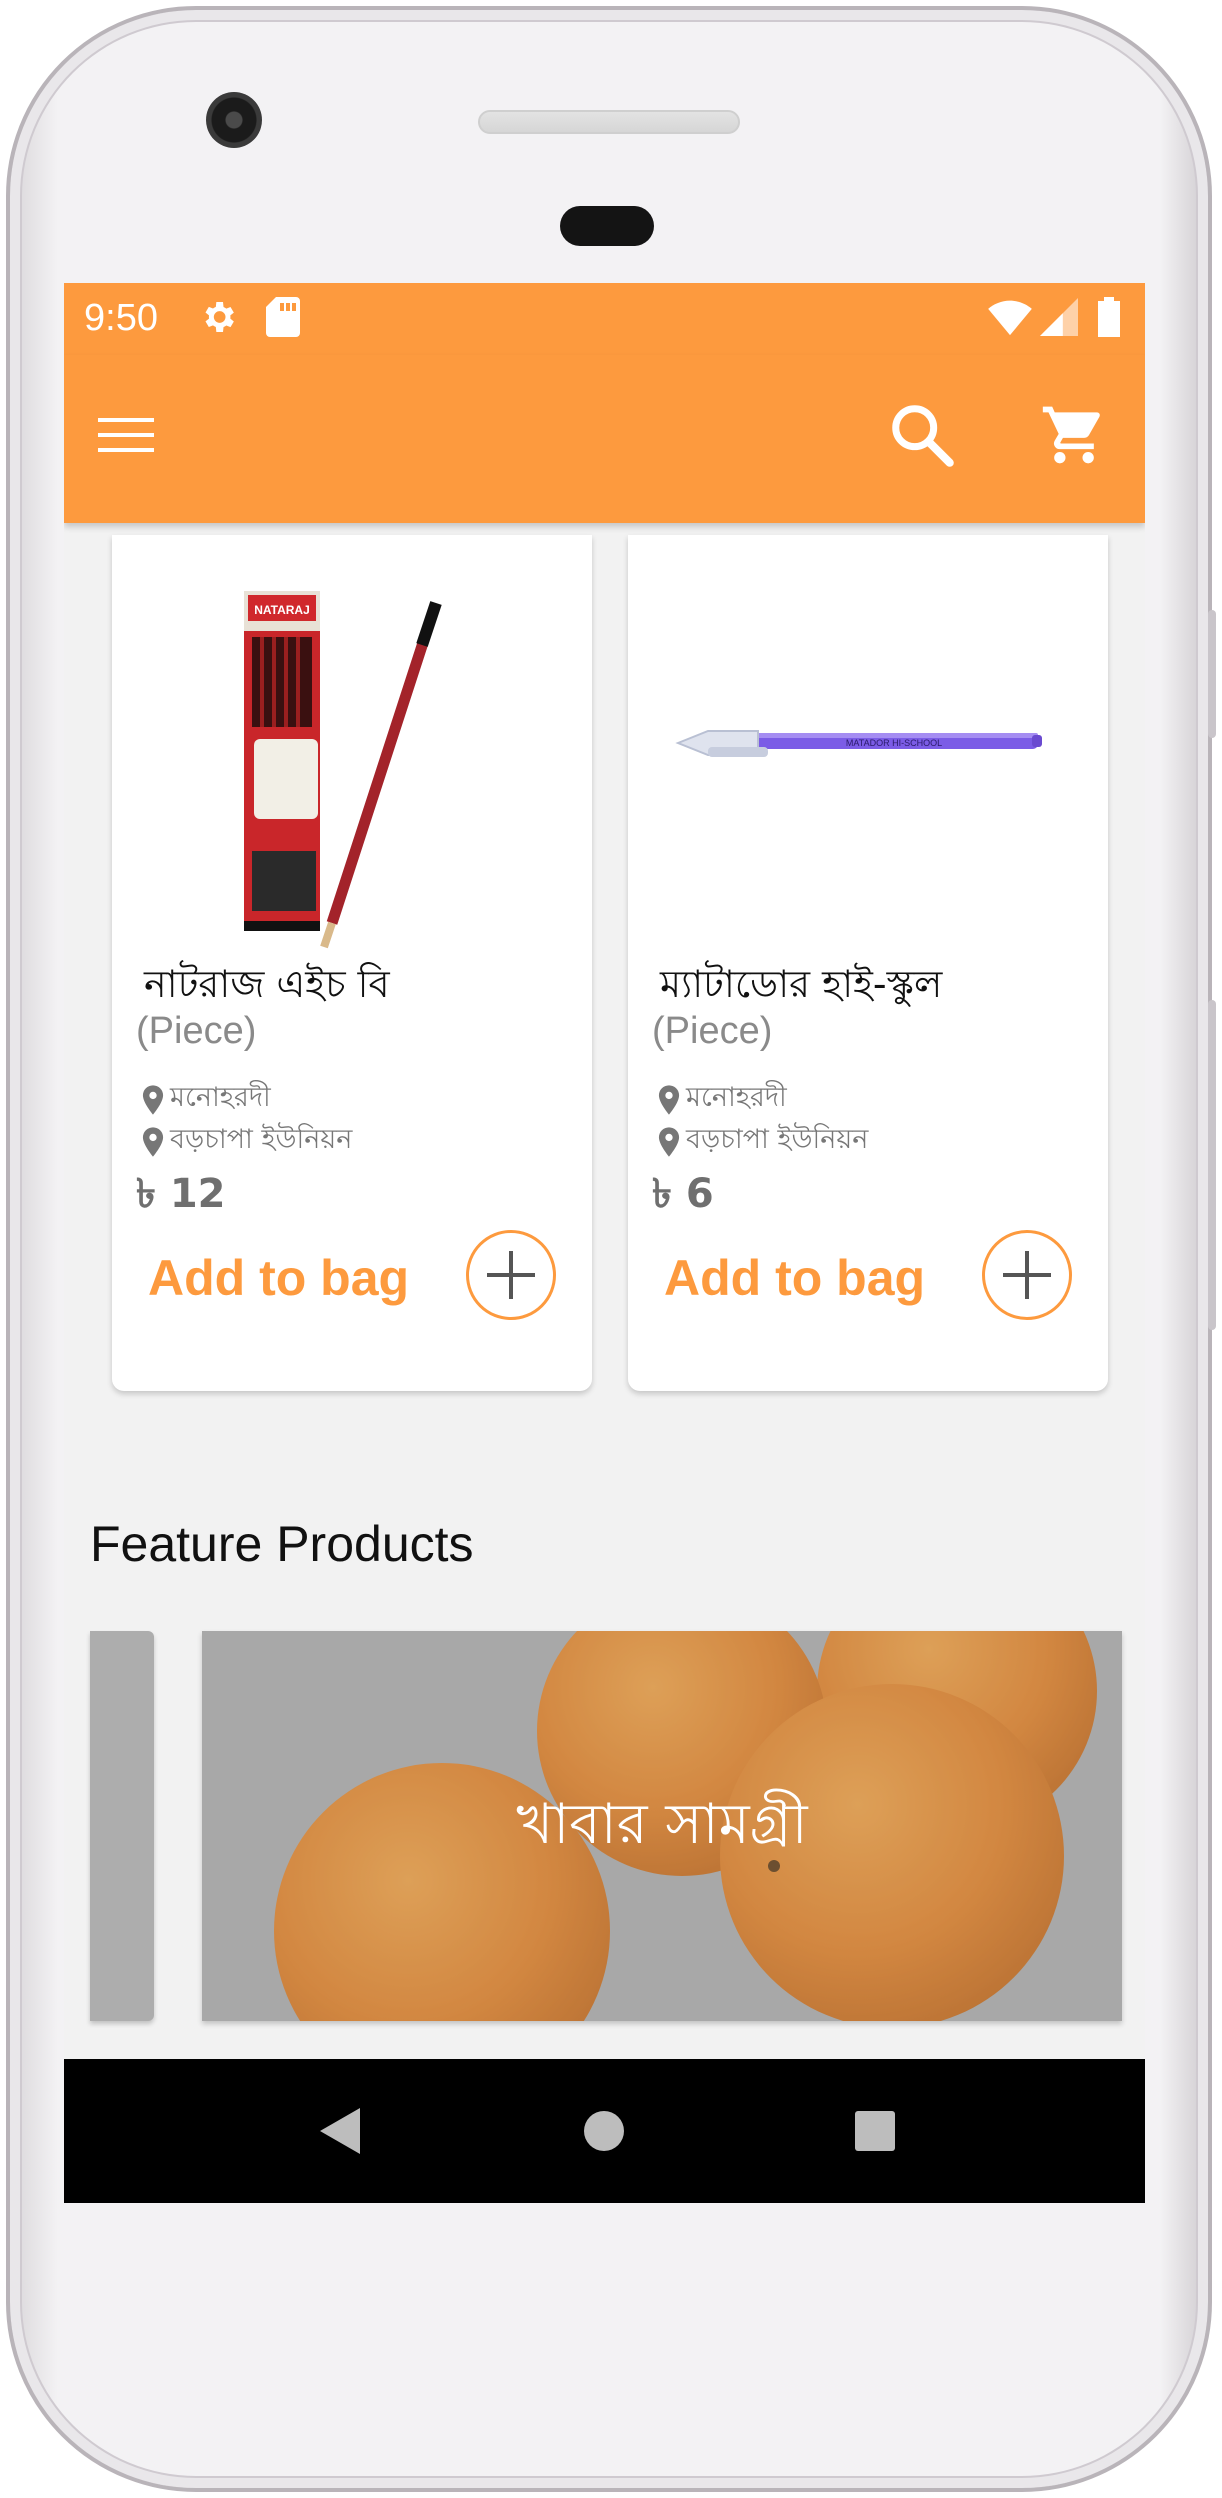  Describe the element at coordinates (683, 1194) in the screenshot. I see `product-price: ৳ 6` at that location.